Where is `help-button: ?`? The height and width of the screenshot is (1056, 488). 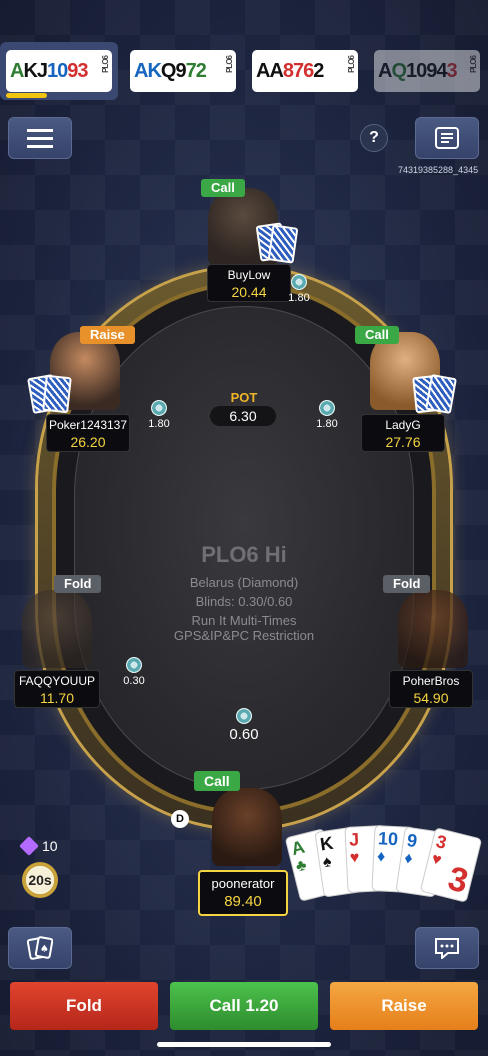 help-button: ? is located at coordinates (374, 138).